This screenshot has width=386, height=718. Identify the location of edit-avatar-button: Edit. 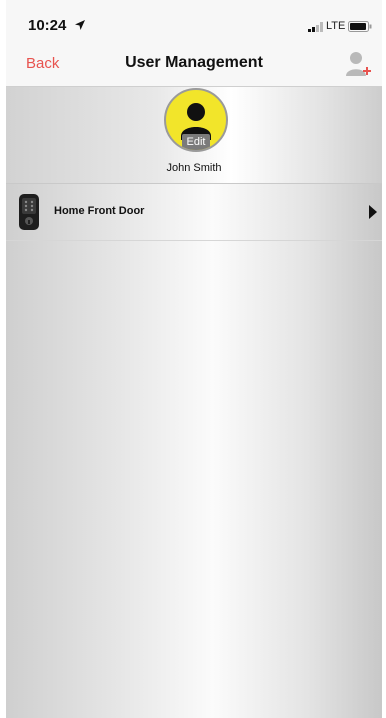
(196, 142).